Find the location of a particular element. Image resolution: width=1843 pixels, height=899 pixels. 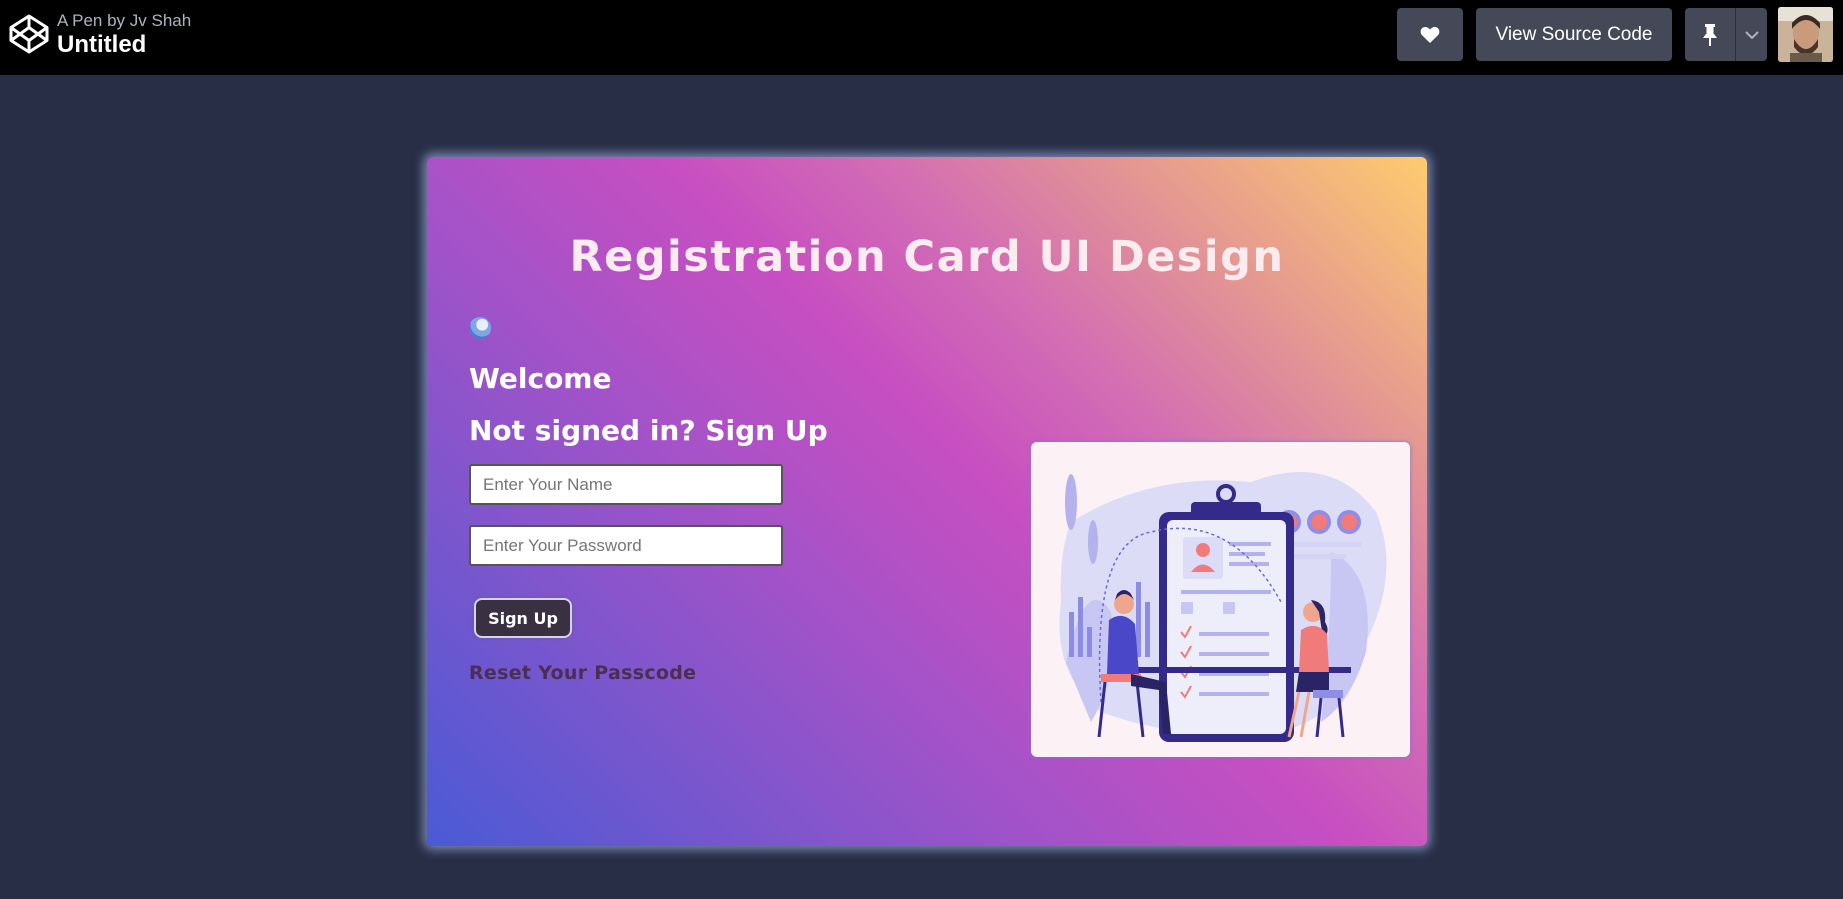

signup-button: Sign Up is located at coordinates (523, 618).